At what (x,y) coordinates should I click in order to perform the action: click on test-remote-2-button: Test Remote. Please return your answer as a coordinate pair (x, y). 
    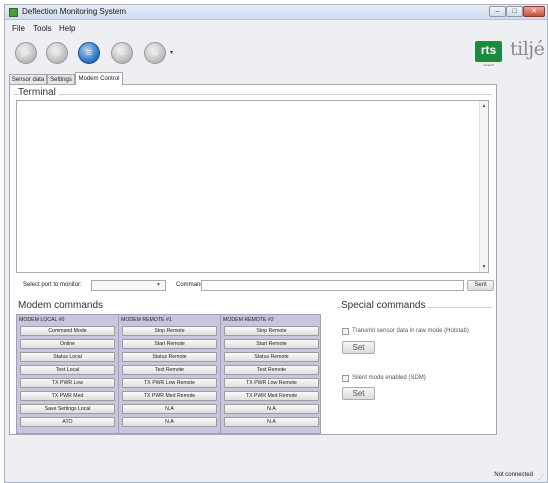
    Looking at the image, I should click on (271, 370).